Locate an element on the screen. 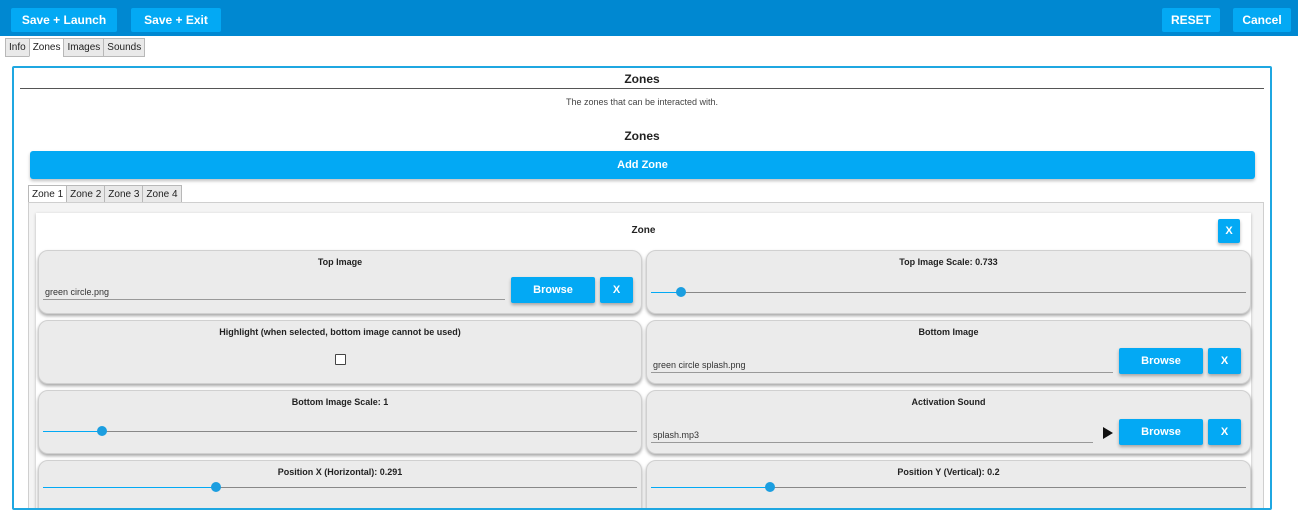 The height and width of the screenshot is (510, 1298). position-x-fill is located at coordinates (129, 487).